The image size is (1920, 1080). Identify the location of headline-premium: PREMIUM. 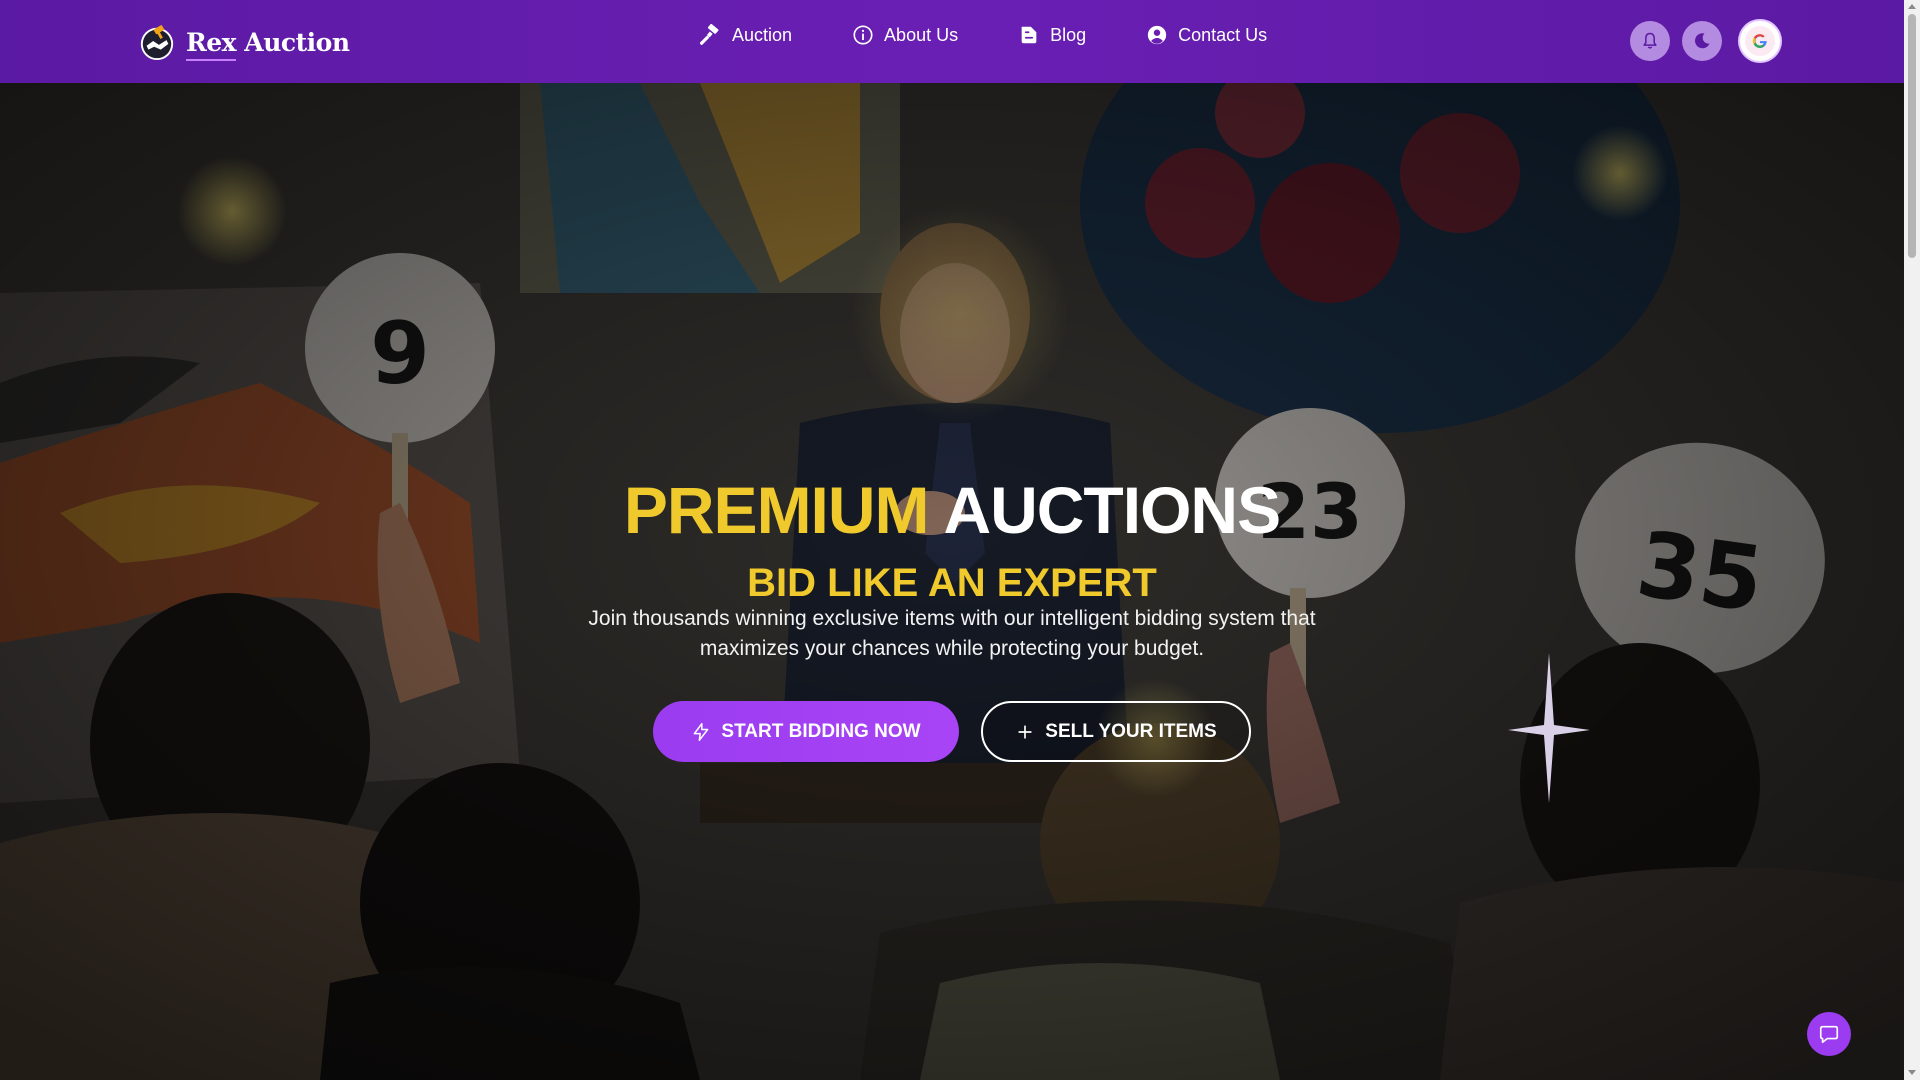
(776, 510).